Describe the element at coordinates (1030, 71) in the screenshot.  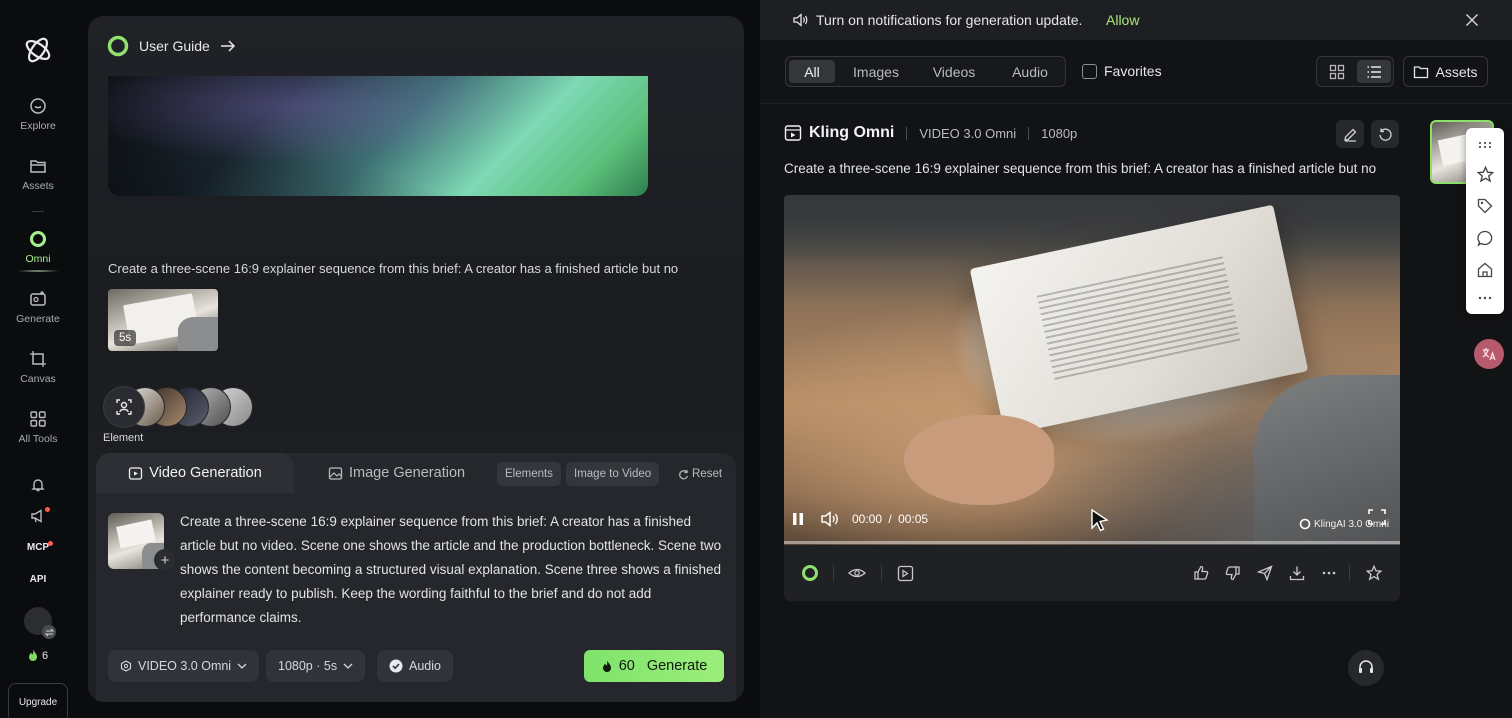
I see `filter-audio: Audio` at that location.